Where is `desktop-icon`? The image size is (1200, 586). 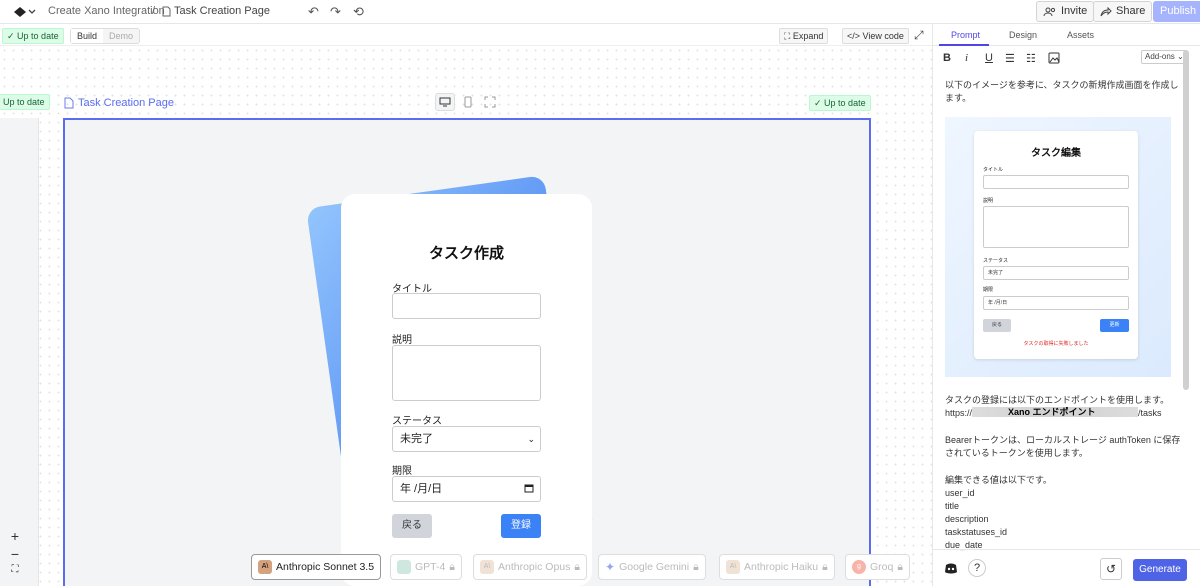 desktop-icon is located at coordinates (445, 102).